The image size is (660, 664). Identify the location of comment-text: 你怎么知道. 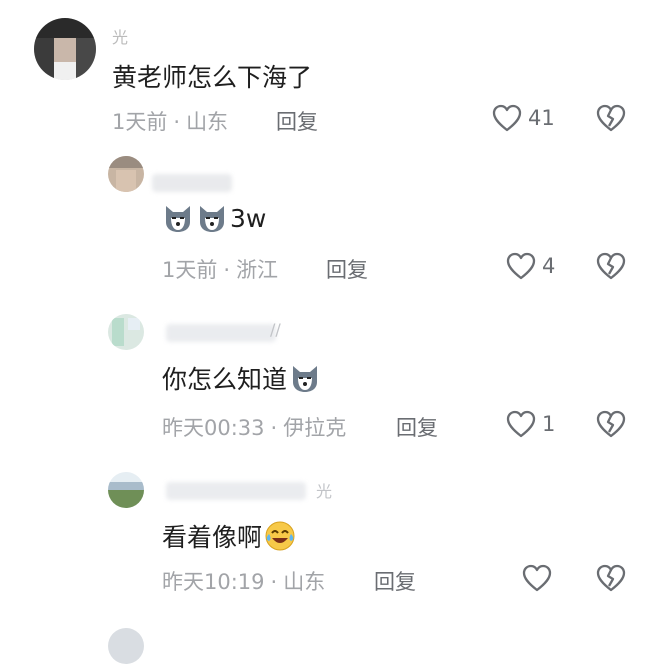
(241, 378).